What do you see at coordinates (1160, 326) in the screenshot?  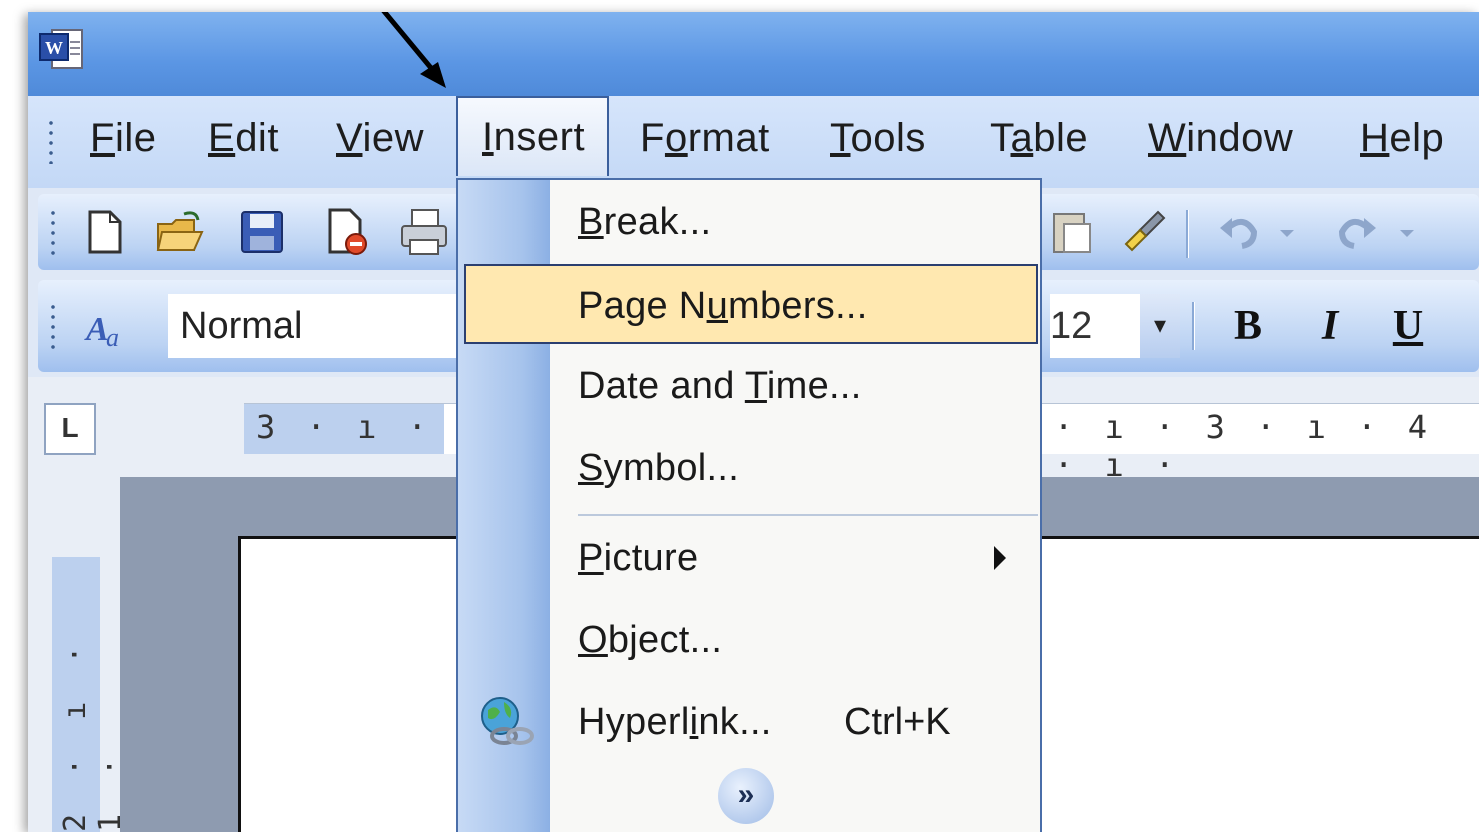 I see `font-size-dropdown-icon: ▾` at bounding box center [1160, 326].